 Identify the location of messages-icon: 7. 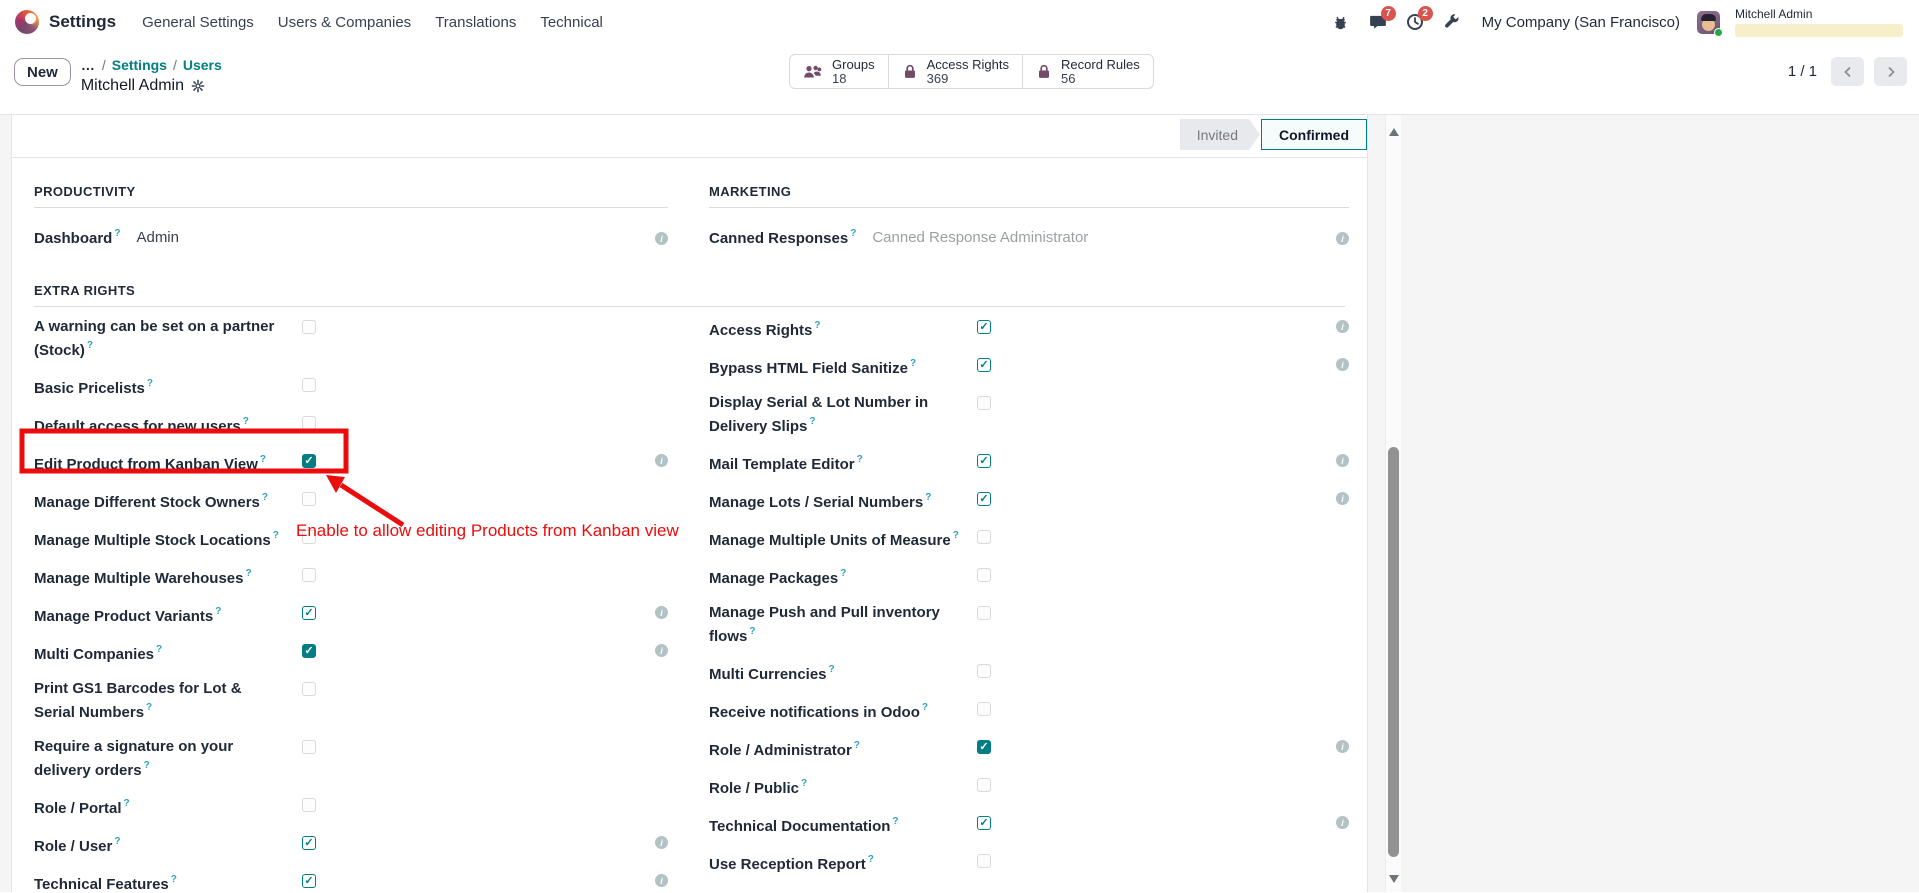
(1379, 21).